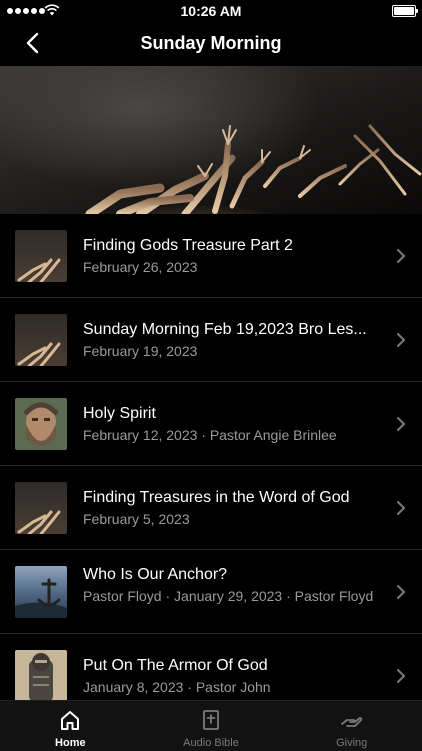 The height and width of the screenshot is (751, 422). What do you see at coordinates (211, 720) in the screenshot?
I see `bible-icon` at bounding box center [211, 720].